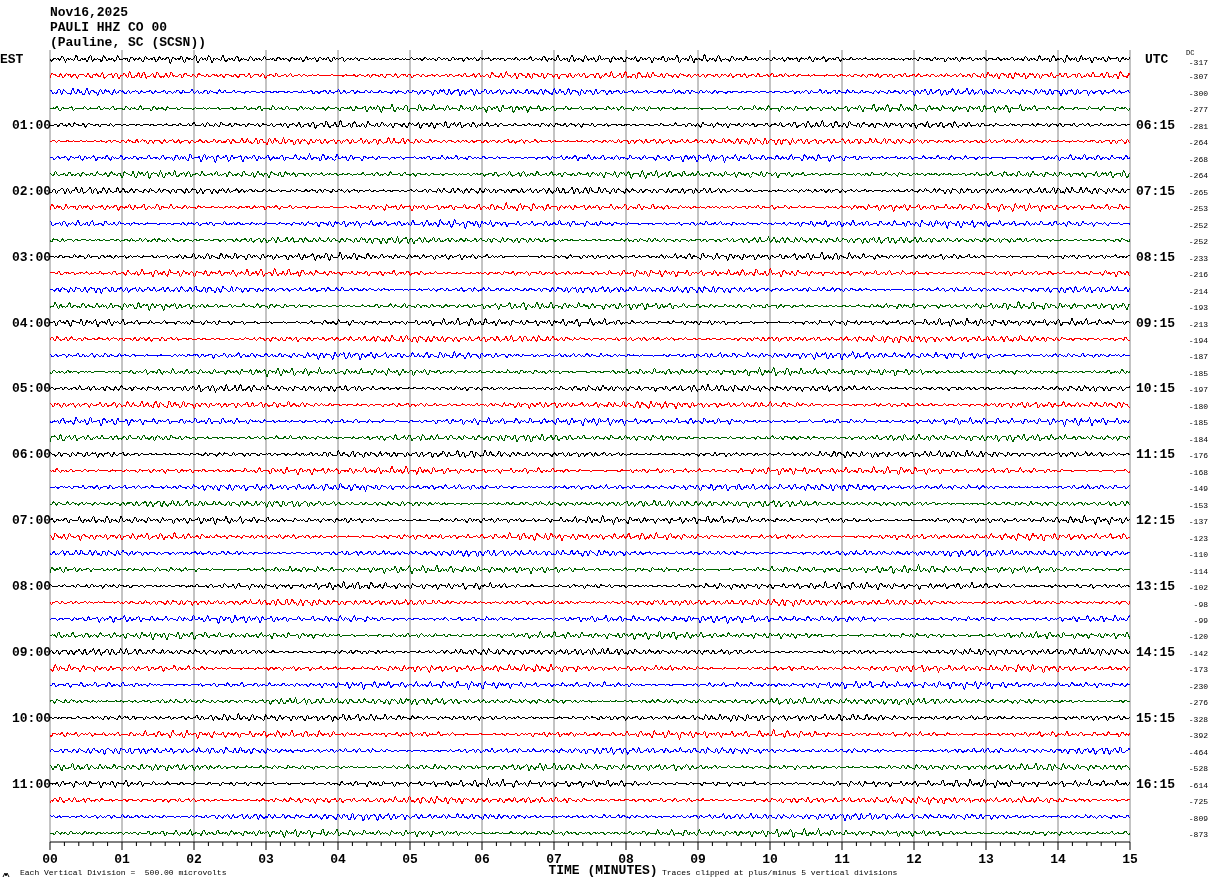 The width and height of the screenshot is (1210, 886). What do you see at coordinates (1198, 62) in the screenshot?
I see `dc-offset-label: -317` at bounding box center [1198, 62].